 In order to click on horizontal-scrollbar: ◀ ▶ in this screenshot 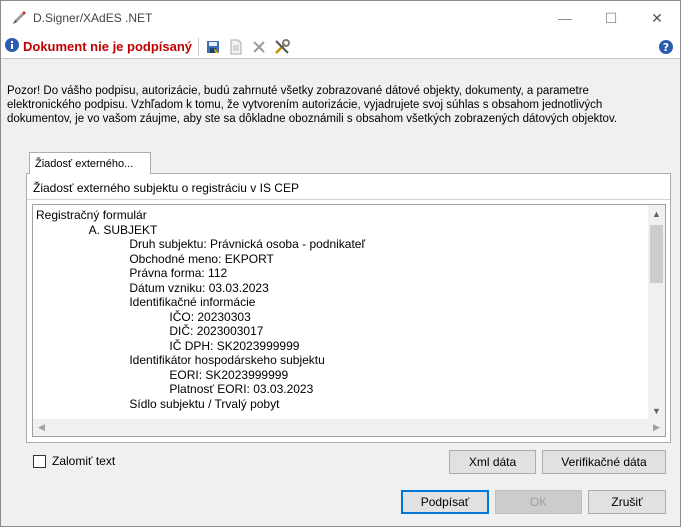, I will do `click(349, 427)`.